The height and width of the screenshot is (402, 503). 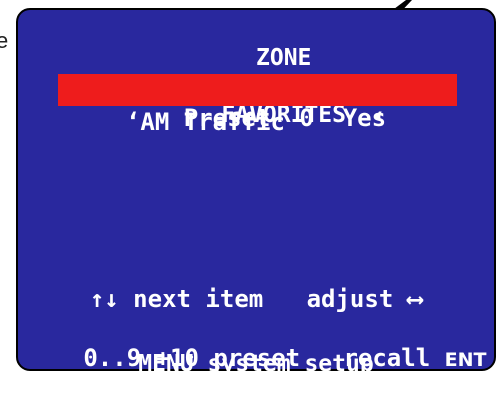 What do you see at coordinates (256, 299) in the screenshot?
I see `help-navigation-line: ↑↓ next item adjust ⟷` at bounding box center [256, 299].